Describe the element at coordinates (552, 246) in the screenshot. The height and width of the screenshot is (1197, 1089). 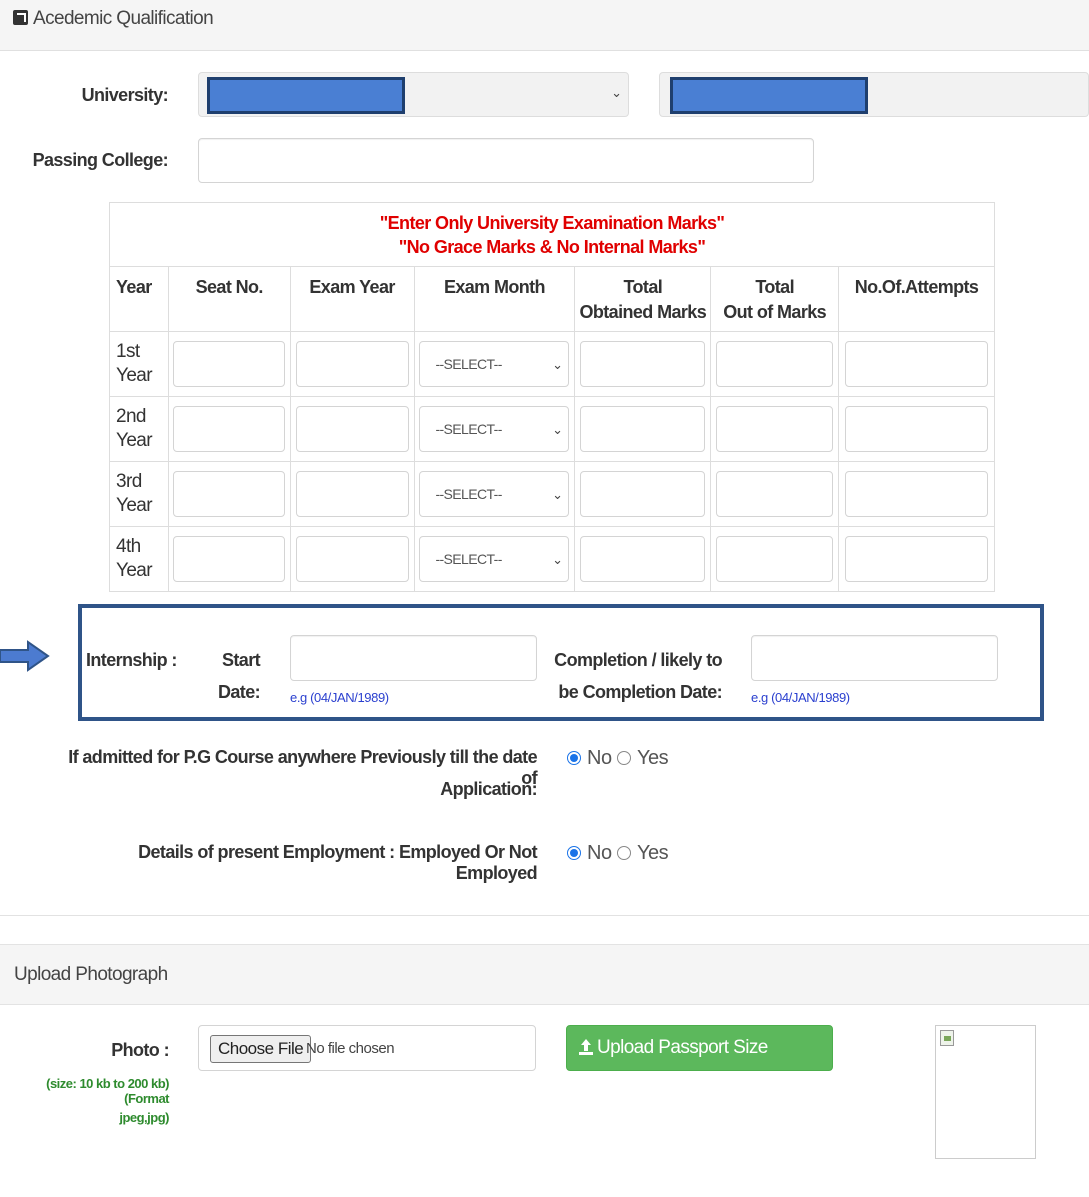
I see `warning-line-2: "No Grace Marks & No Internal Marks"` at that location.